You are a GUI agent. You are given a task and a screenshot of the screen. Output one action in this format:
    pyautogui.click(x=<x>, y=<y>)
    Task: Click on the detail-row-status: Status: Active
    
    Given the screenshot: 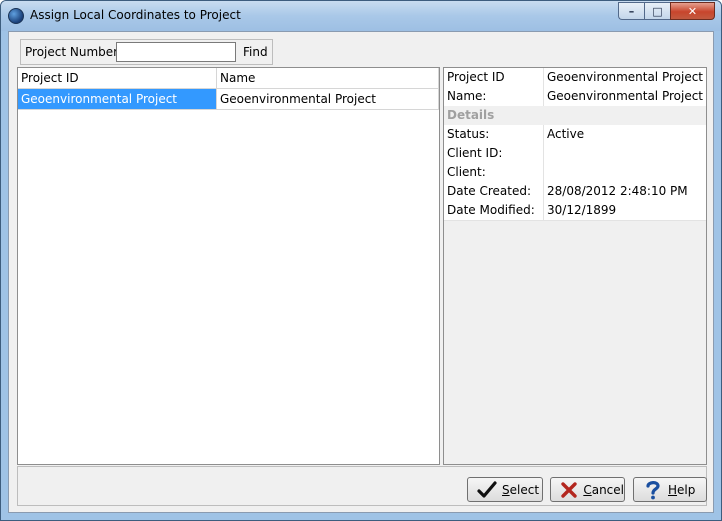 What is the action you would take?
    pyautogui.click(x=575, y=135)
    